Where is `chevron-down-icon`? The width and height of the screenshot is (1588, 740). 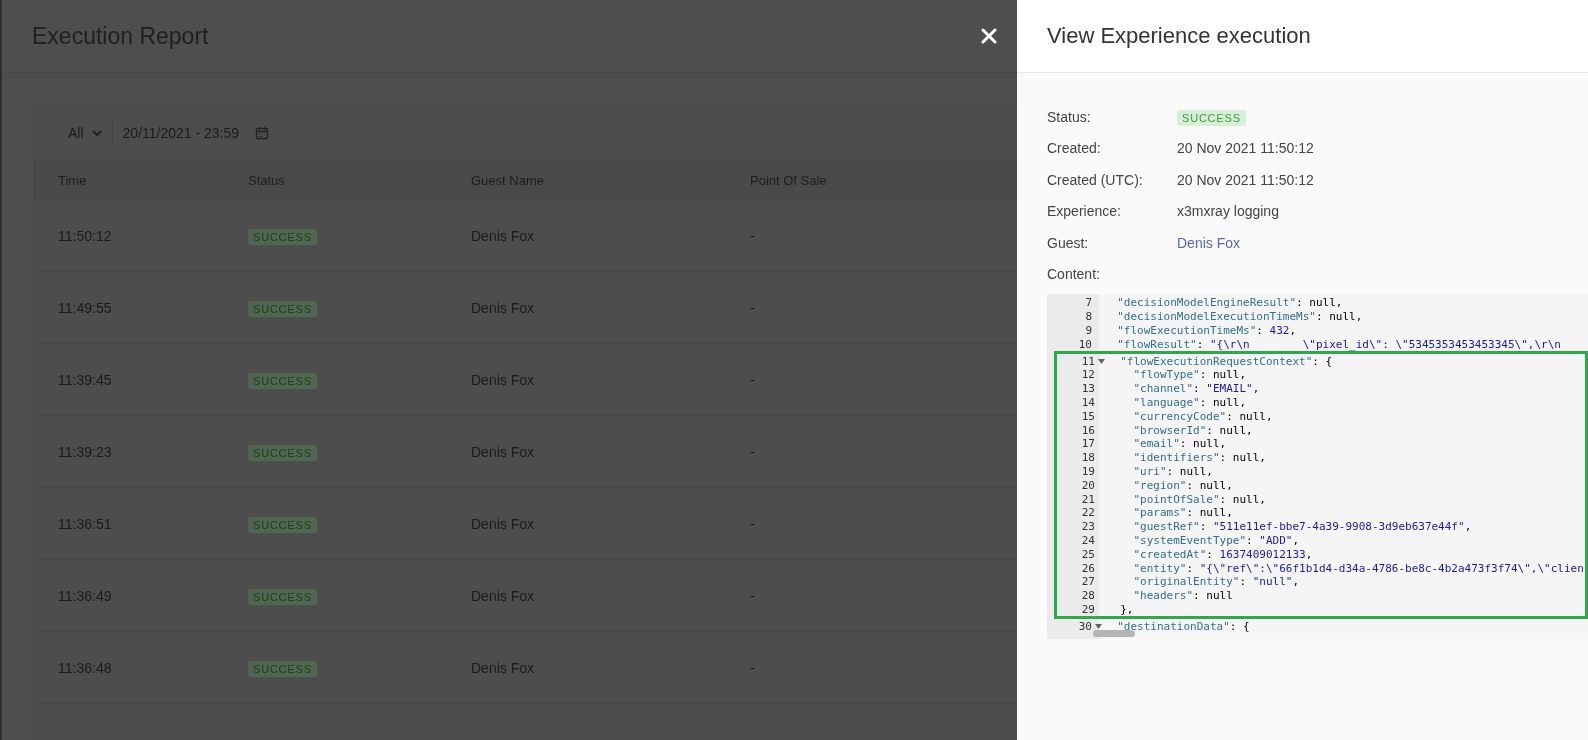
chevron-down-icon is located at coordinates (96, 133).